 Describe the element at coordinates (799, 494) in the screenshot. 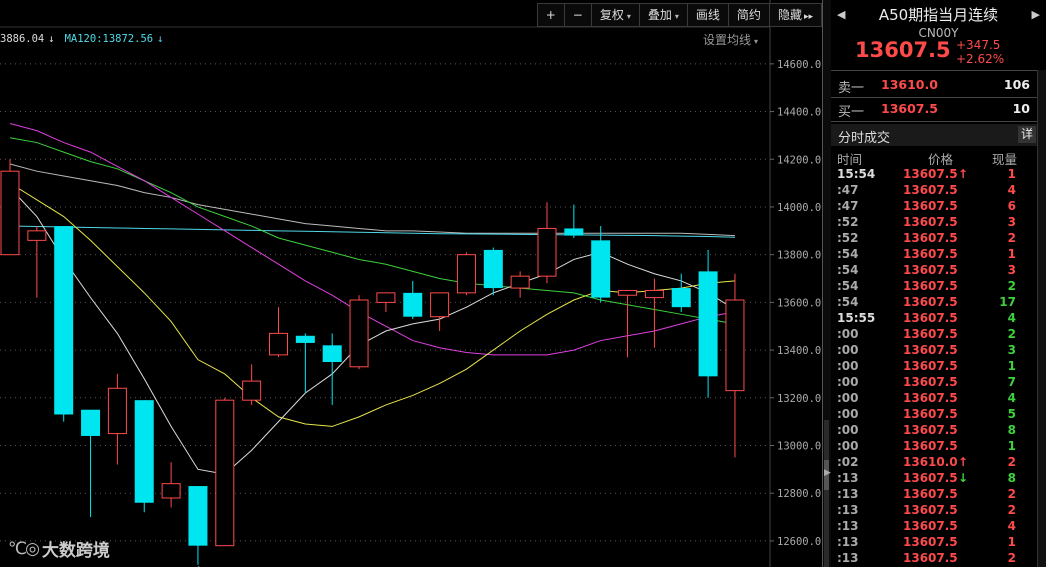

I see `y-tick-label: 12800.0` at that location.